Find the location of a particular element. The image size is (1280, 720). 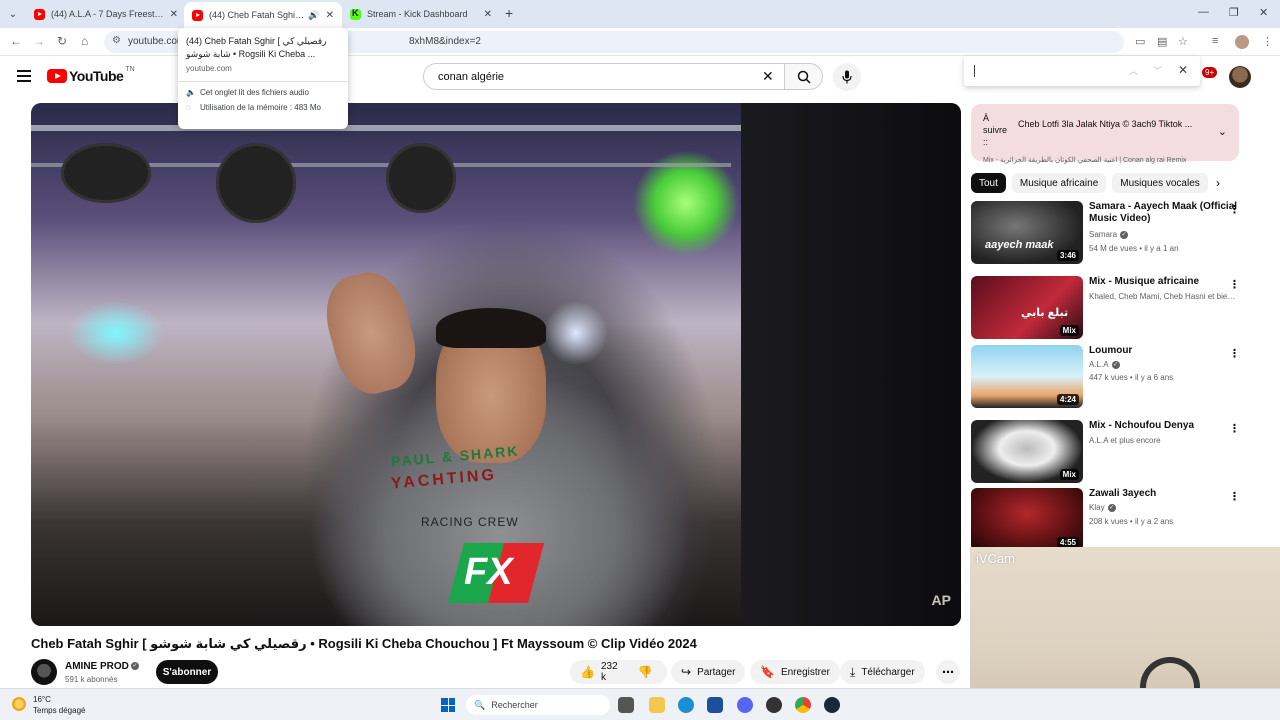

channel-avatar is located at coordinates (44, 672).